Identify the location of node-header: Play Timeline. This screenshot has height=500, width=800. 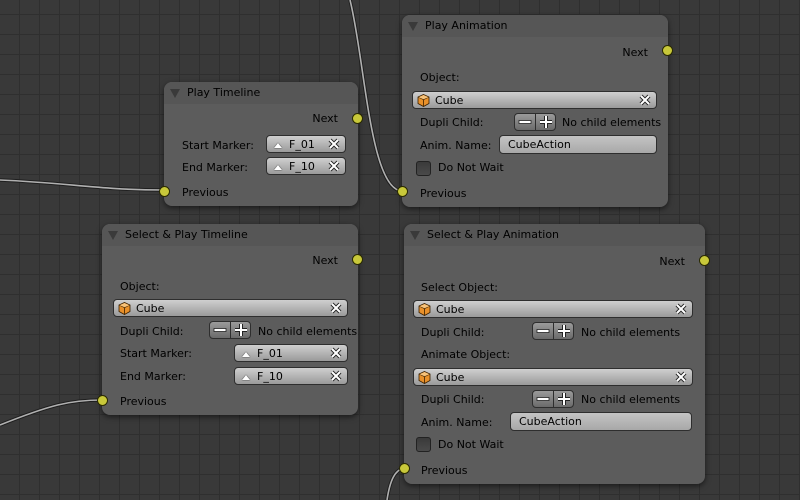
(261, 93).